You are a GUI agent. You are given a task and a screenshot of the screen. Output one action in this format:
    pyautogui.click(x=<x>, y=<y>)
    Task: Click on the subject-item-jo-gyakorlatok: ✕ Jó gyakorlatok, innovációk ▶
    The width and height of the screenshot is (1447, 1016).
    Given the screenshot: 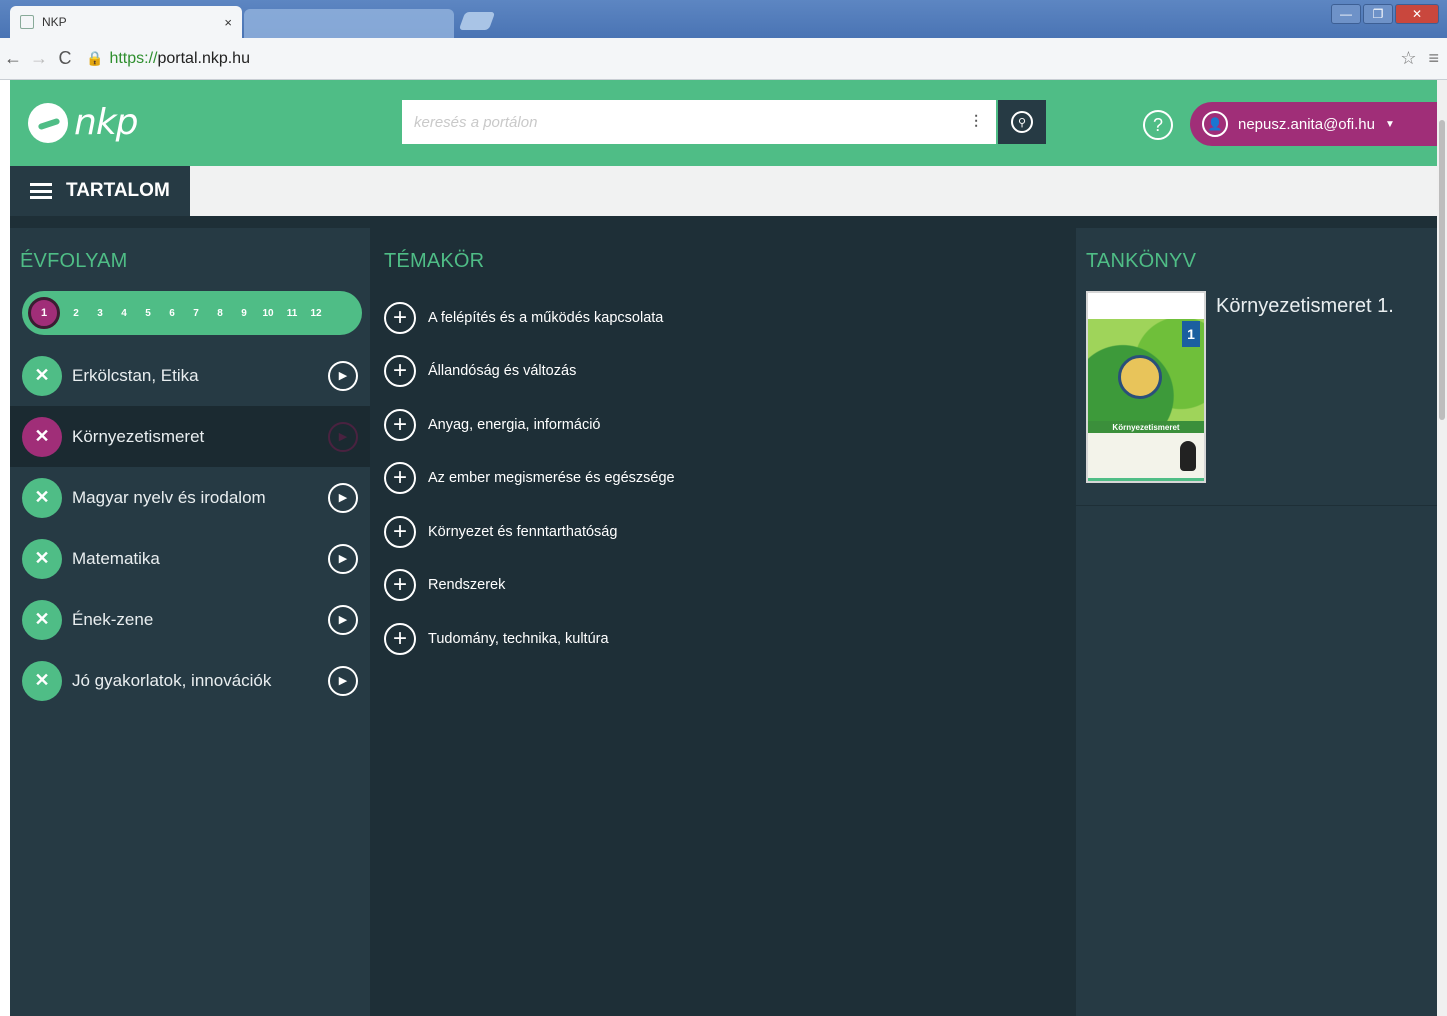 What is the action you would take?
    pyautogui.click(x=190, y=680)
    